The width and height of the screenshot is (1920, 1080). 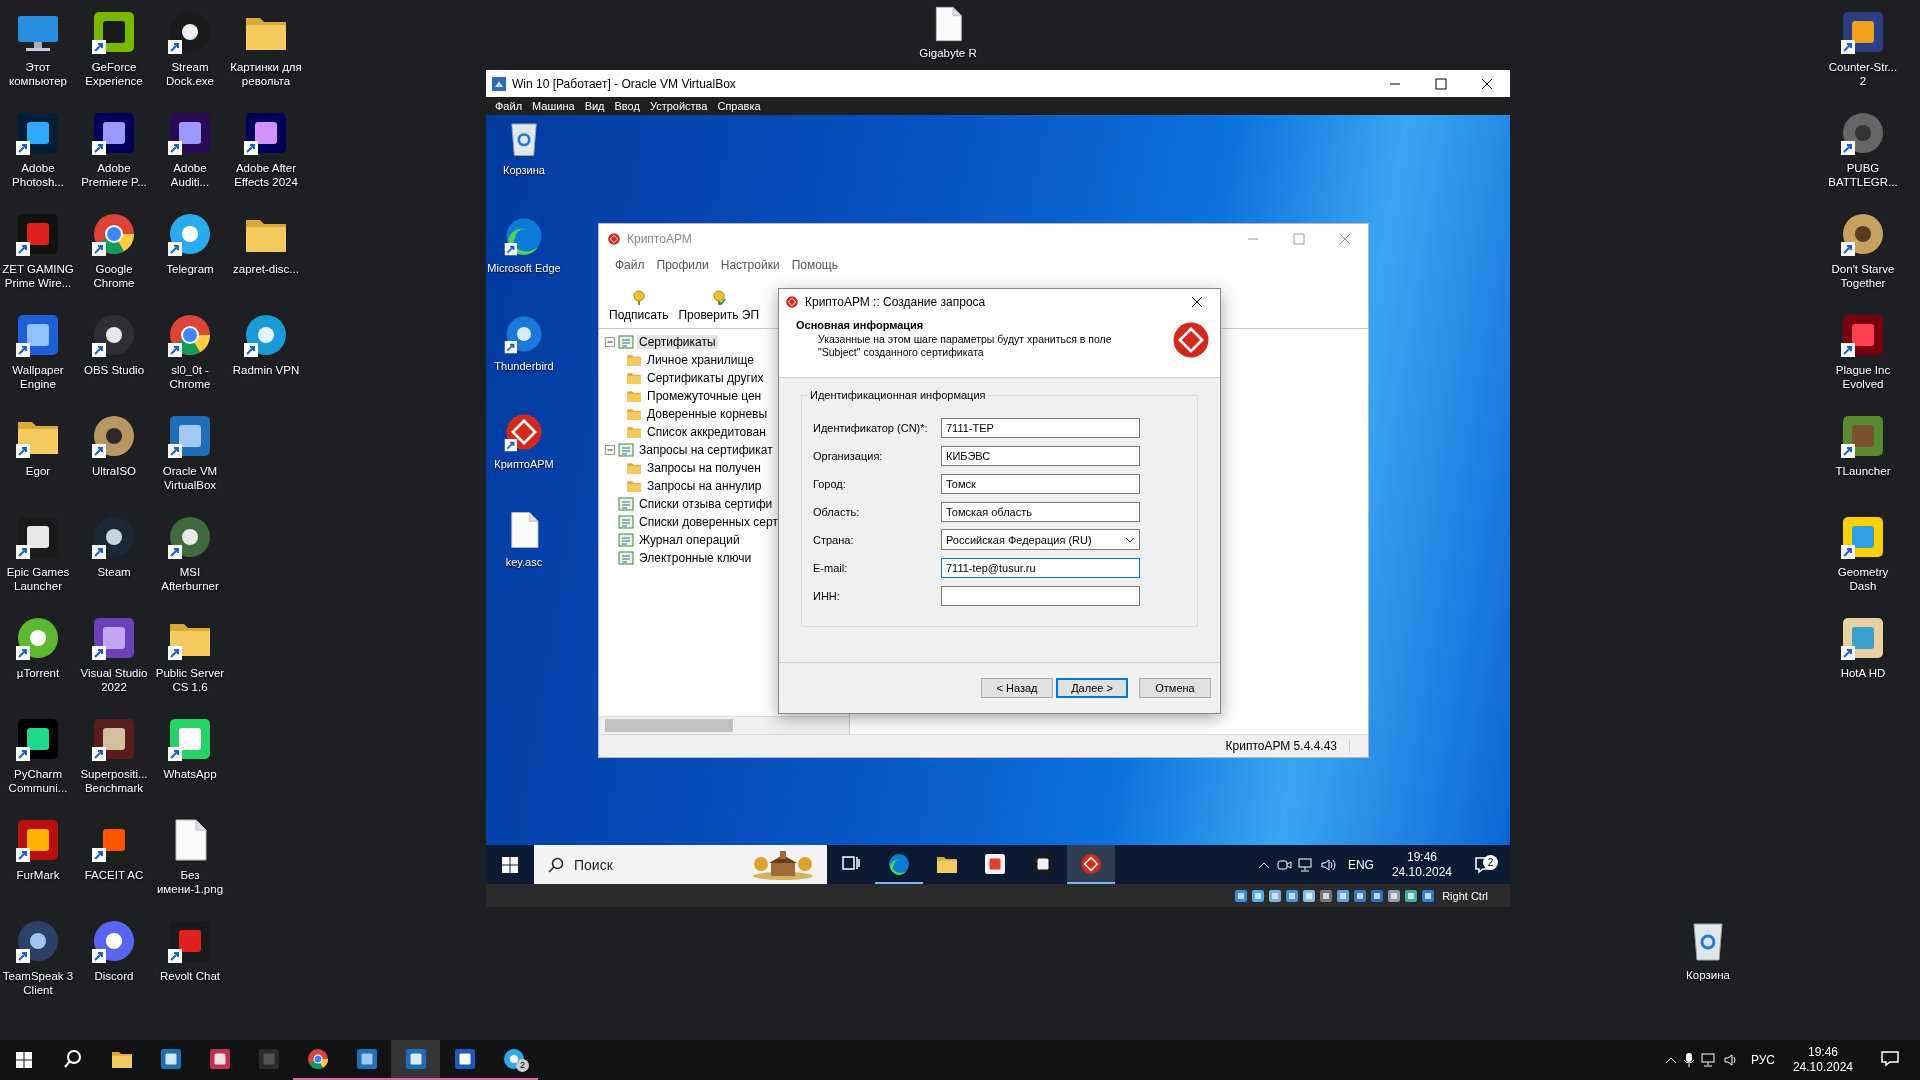 I want to click on icon-label: TLauncher, so click(x=1863, y=471).